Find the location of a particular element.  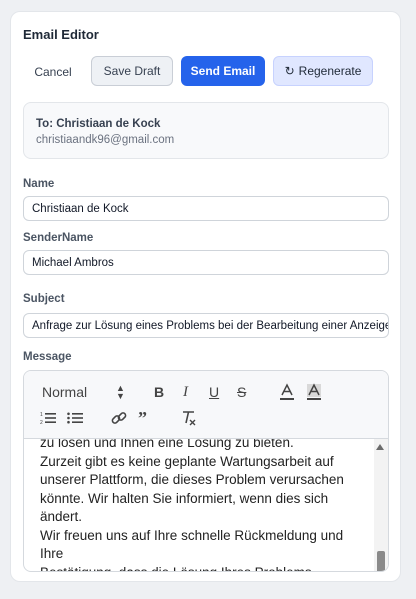

scrollbar-thumb is located at coordinates (381, 561).